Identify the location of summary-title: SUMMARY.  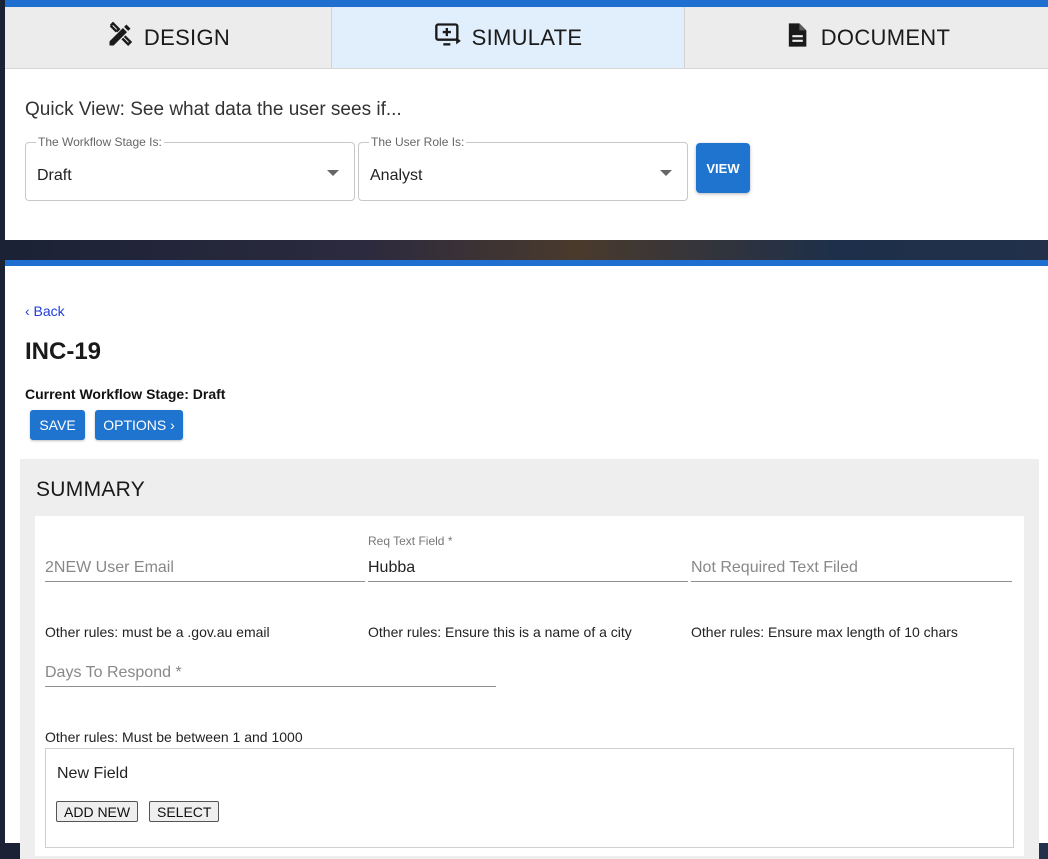
(91, 489).